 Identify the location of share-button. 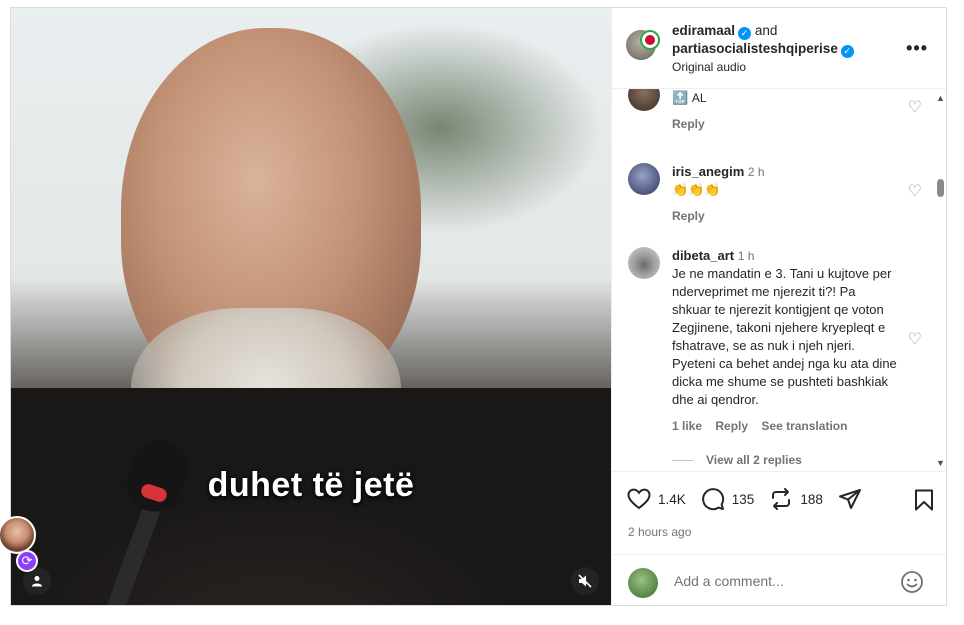
(850, 499).